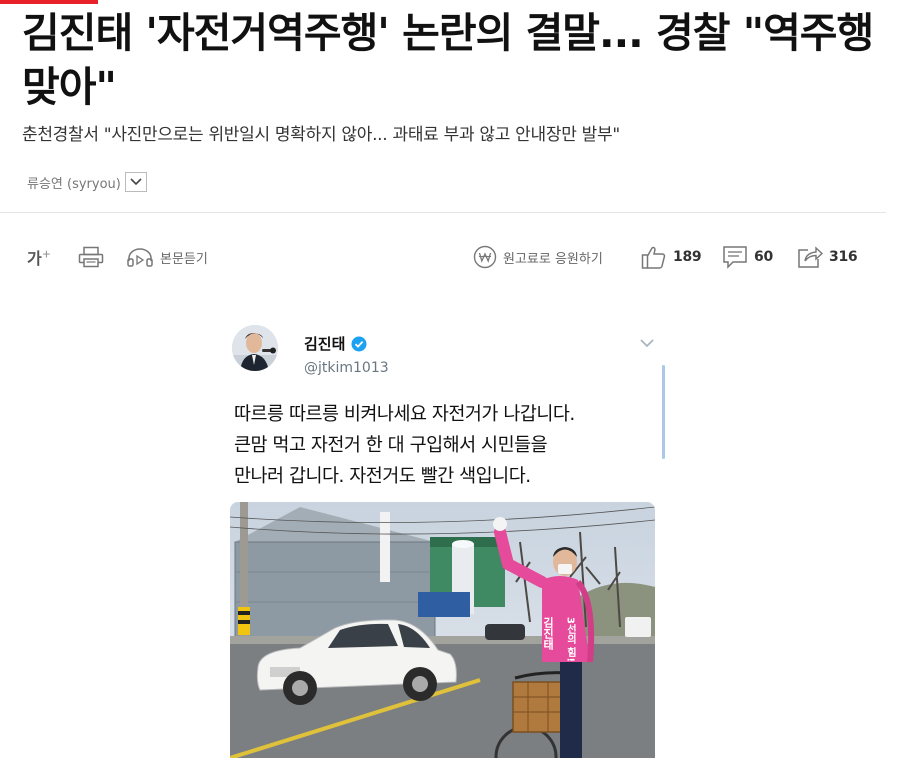 This screenshot has height=758, width=924. I want to click on won-coin-icon, so click(485, 257).